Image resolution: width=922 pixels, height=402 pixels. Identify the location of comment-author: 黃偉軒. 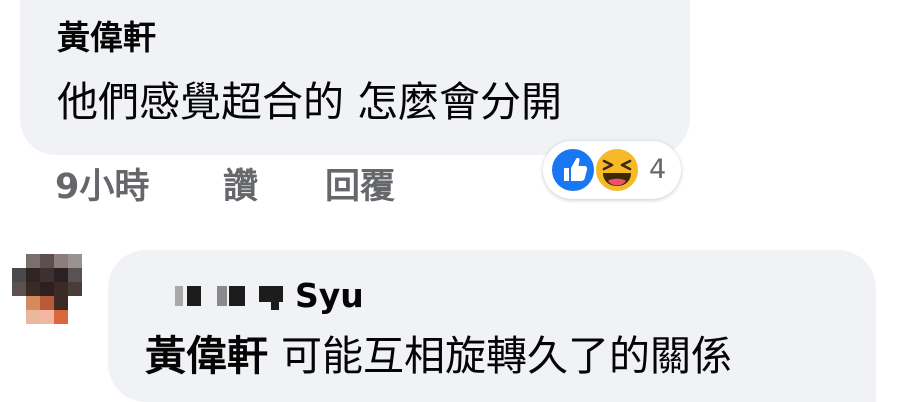
(106, 38).